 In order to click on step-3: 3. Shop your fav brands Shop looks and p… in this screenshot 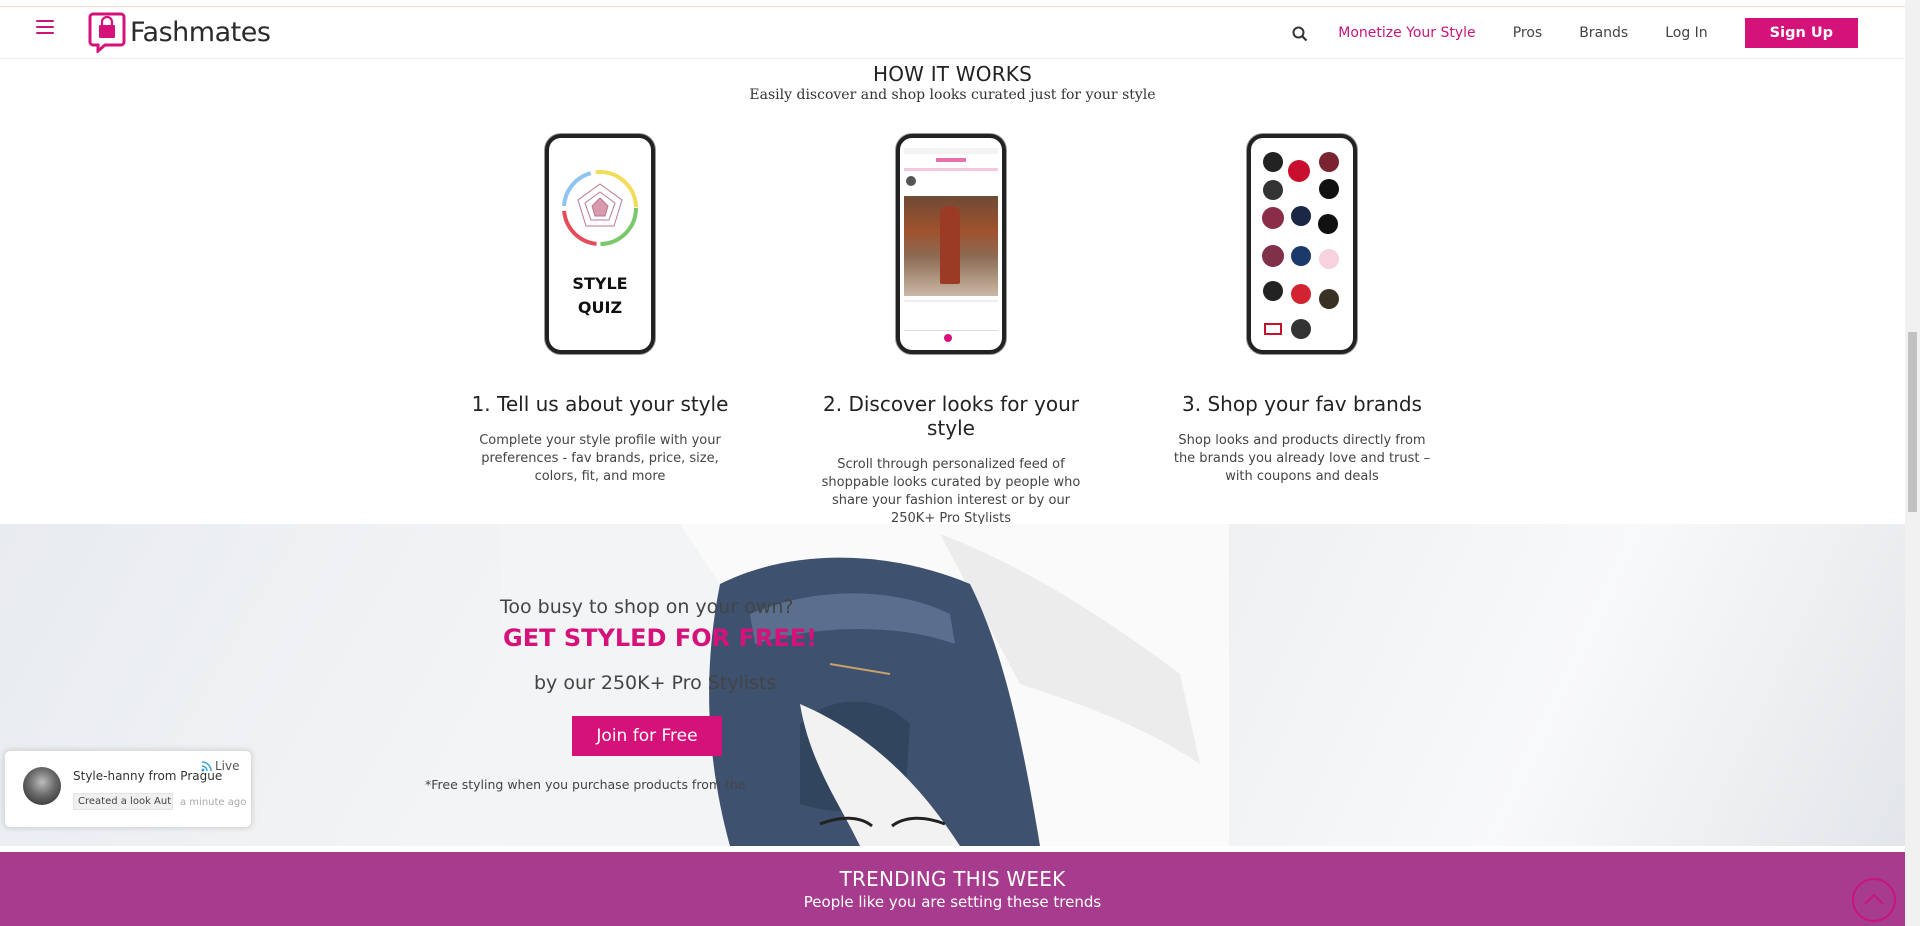, I will do `click(1302, 310)`.